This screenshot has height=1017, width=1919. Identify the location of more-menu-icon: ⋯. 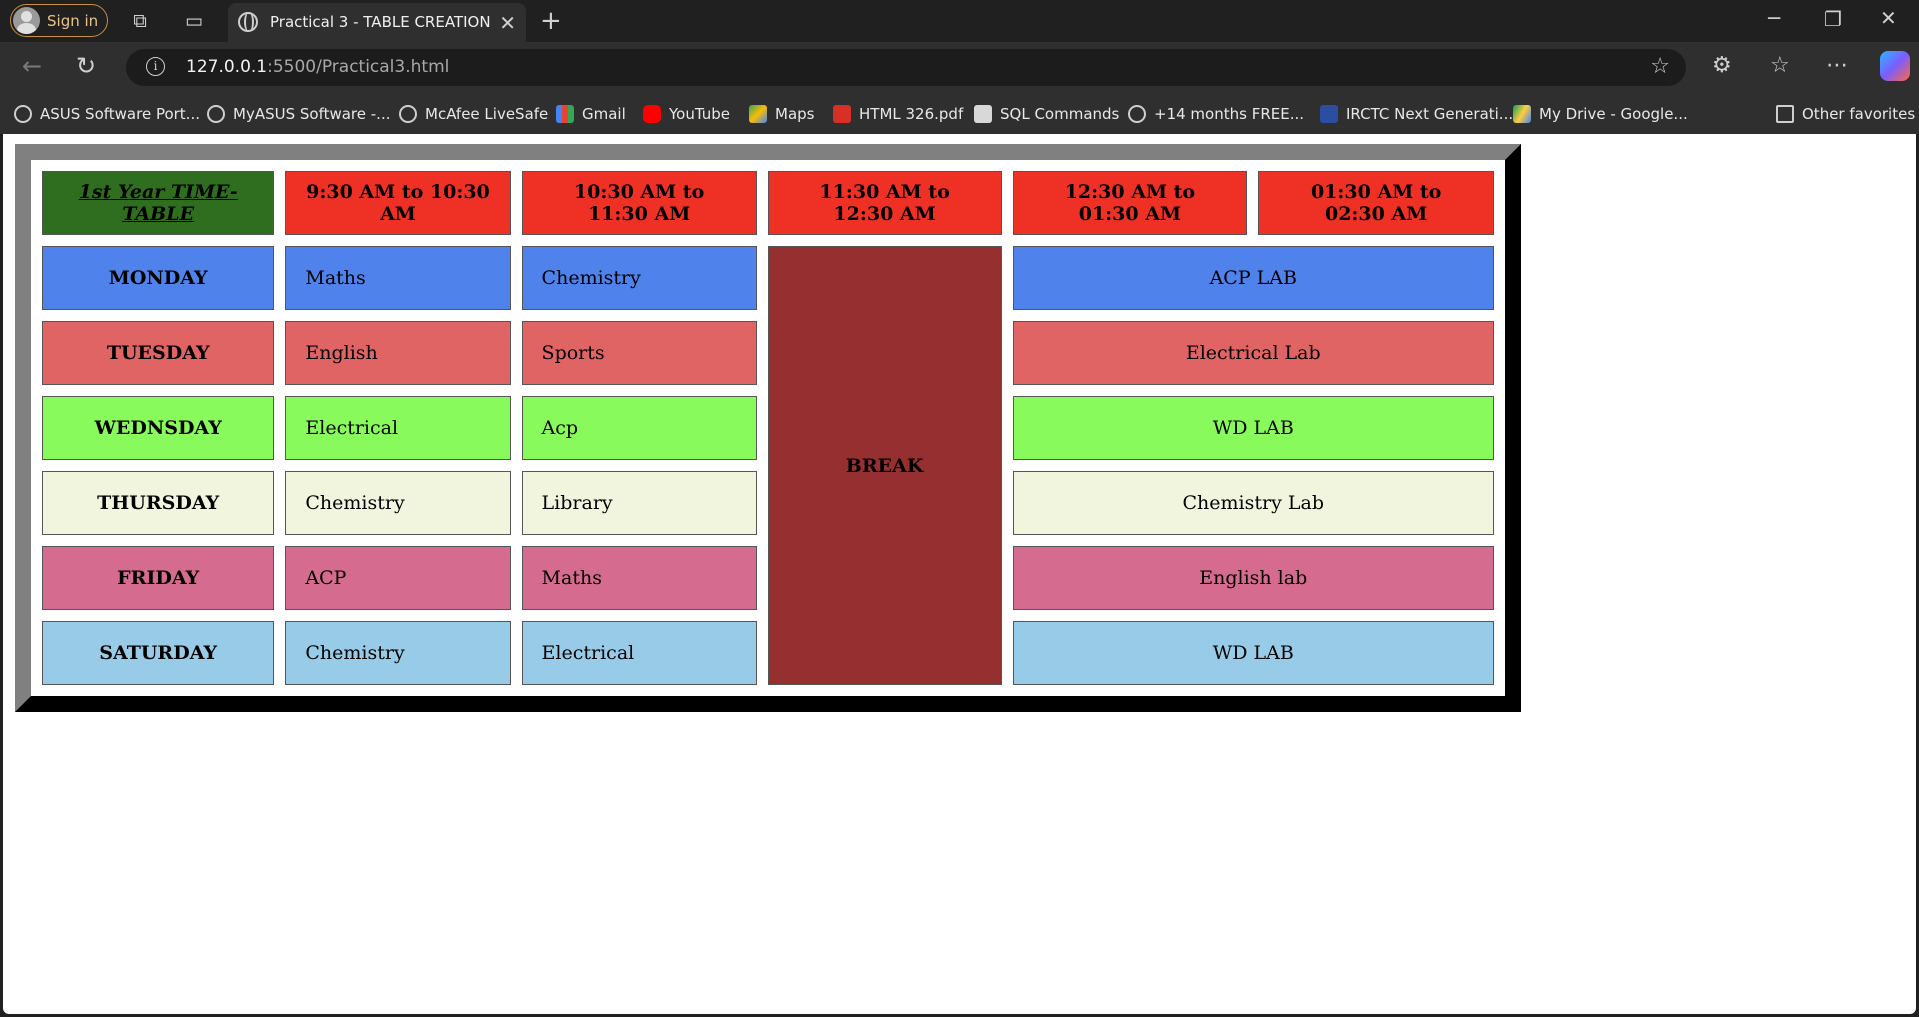
(1837, 65).